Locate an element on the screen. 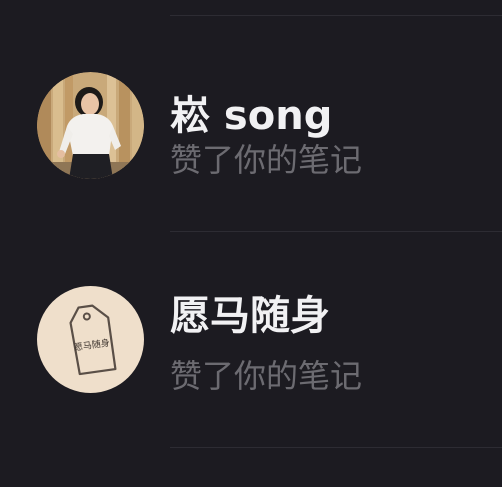 The width and height of the screenshot is (502, 487). person-photo-icon is located at coordinates (90, 125).